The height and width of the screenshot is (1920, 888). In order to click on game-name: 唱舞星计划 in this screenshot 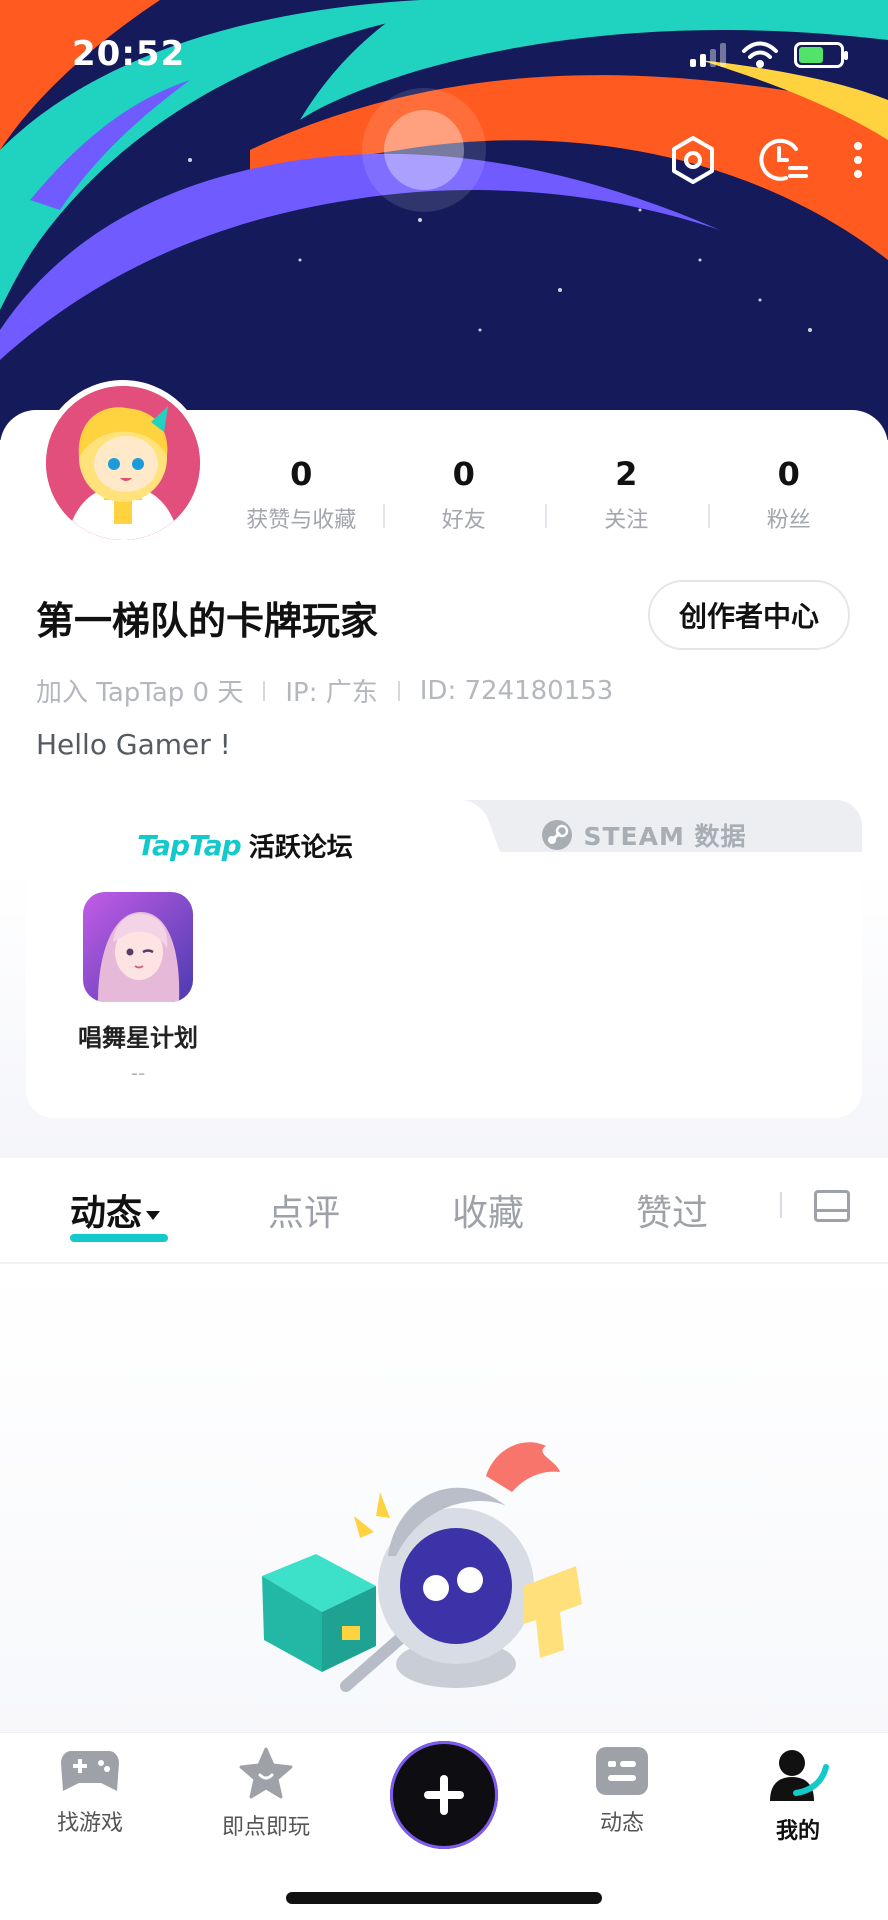, I will do `click(138, 1038)`.